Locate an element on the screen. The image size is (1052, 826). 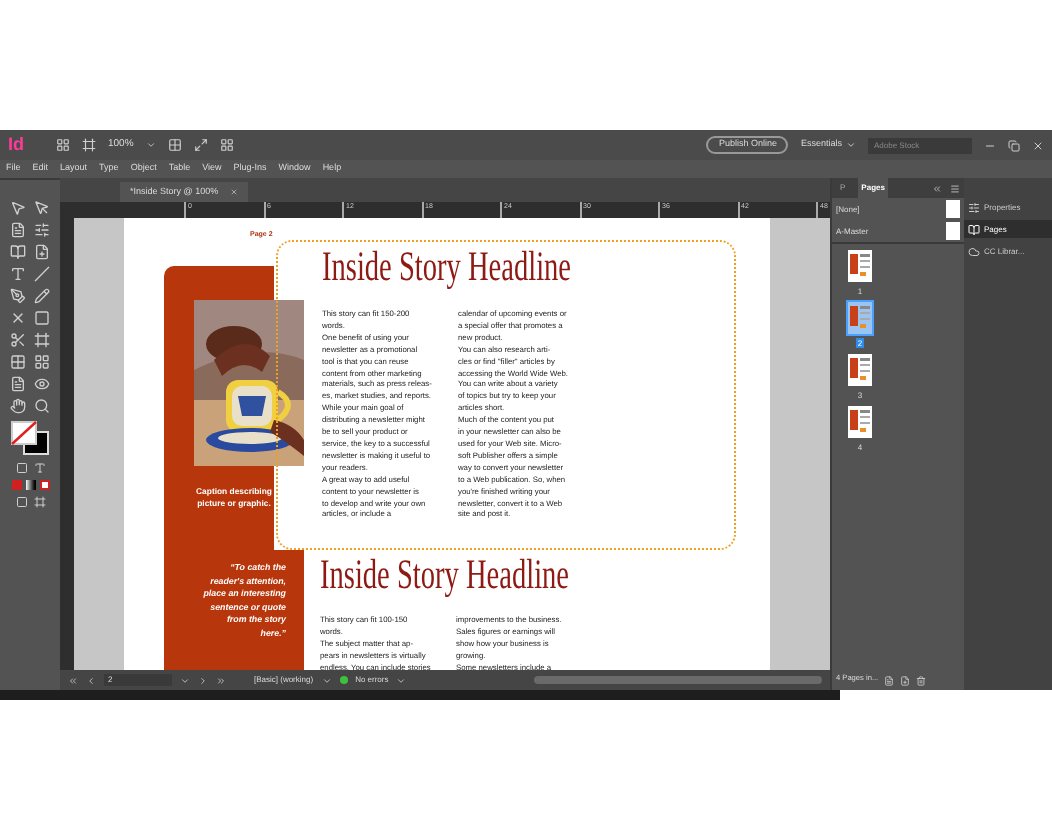
delete-page-icon is located at coordinates (921, 680).